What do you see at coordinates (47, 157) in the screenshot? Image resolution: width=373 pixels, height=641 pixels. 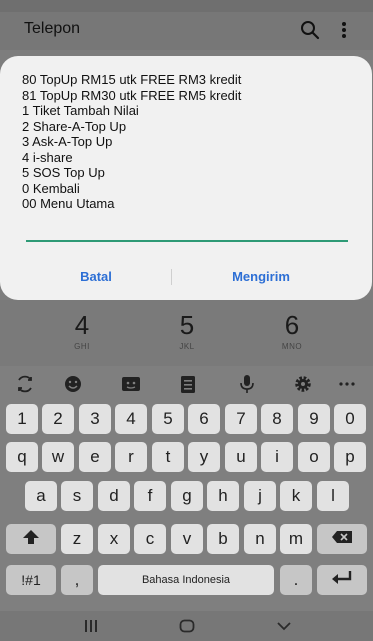 I see `menu-line: 4 i-share` at bounding box center [47, 157].